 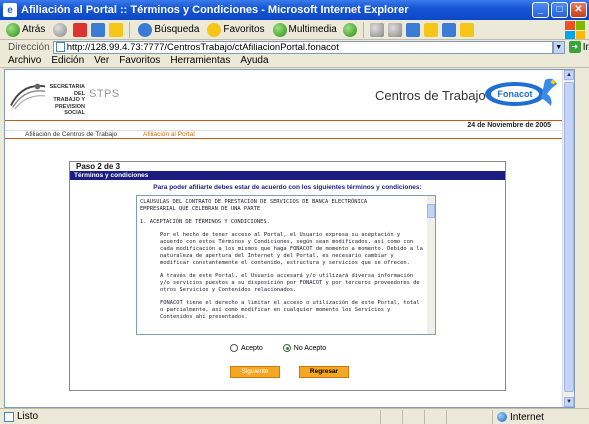 What do you see at coordinates (324, 372) in the screenshot?
I see `back-button-form: Regresar` at bounding box center [324, 372].